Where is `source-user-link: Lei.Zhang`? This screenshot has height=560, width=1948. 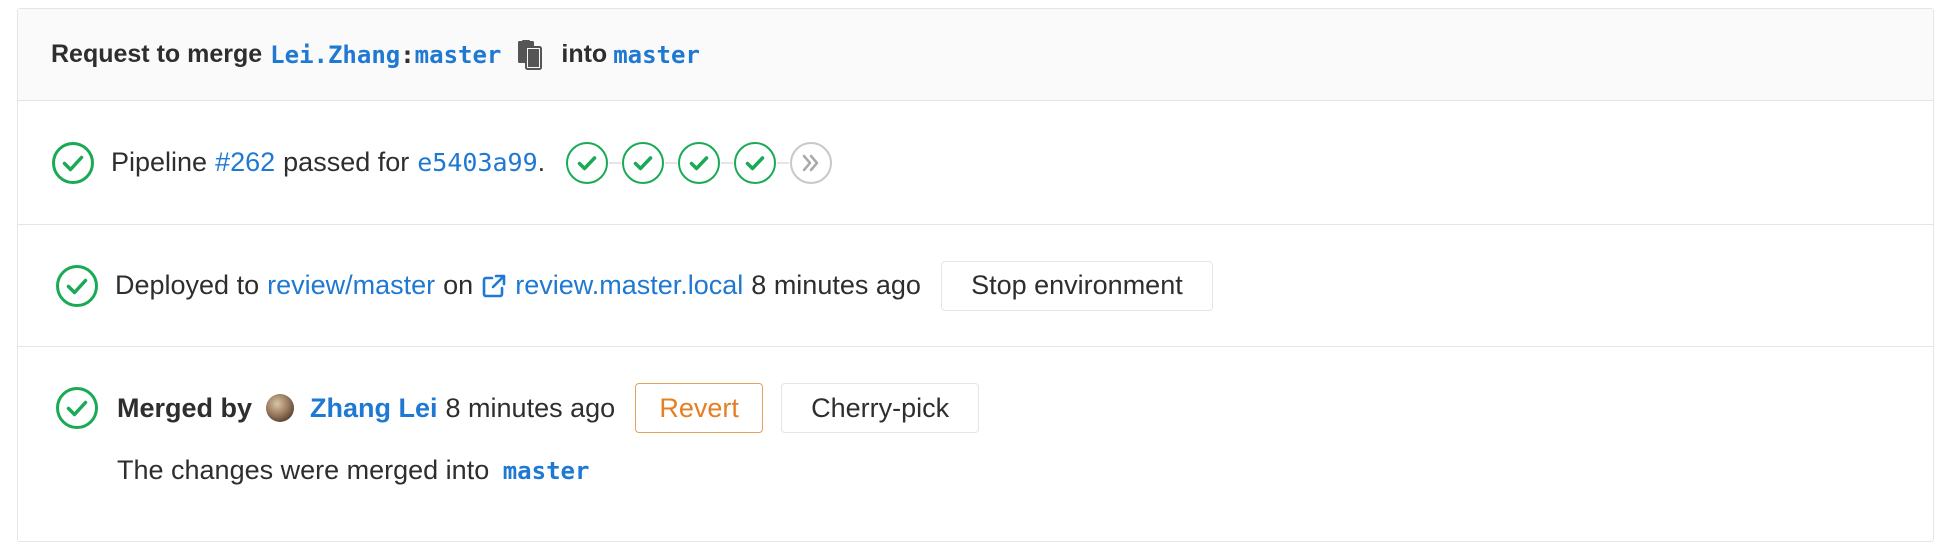
source-user-link: Lei.Zhang is located at coordinates (335, 55).